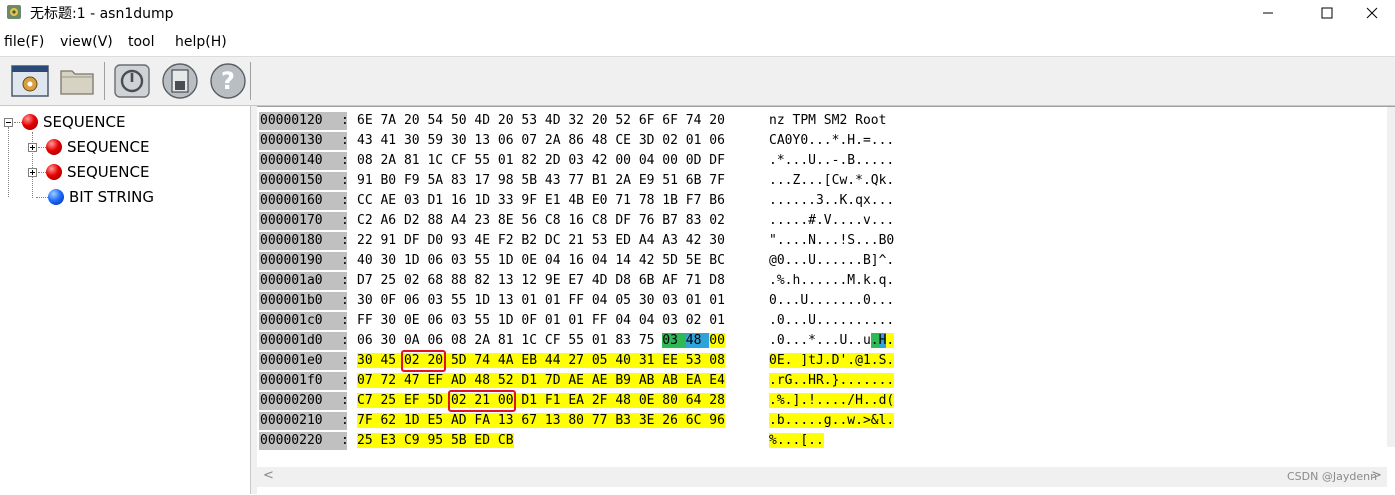 This screenshot has height=495, width=1395. What do you see at coordinates (650, 380) in the screenshot?
I see `hex-byte: AB` at bounding box center [650, 380].